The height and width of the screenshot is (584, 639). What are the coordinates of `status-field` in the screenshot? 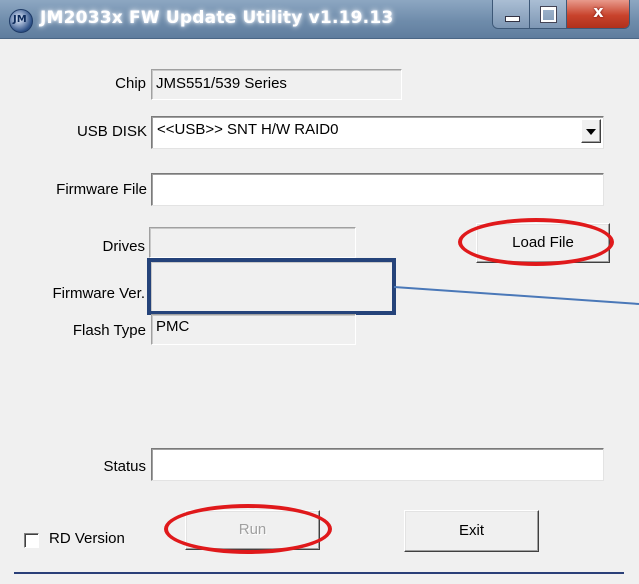 It's located at (377, 464).